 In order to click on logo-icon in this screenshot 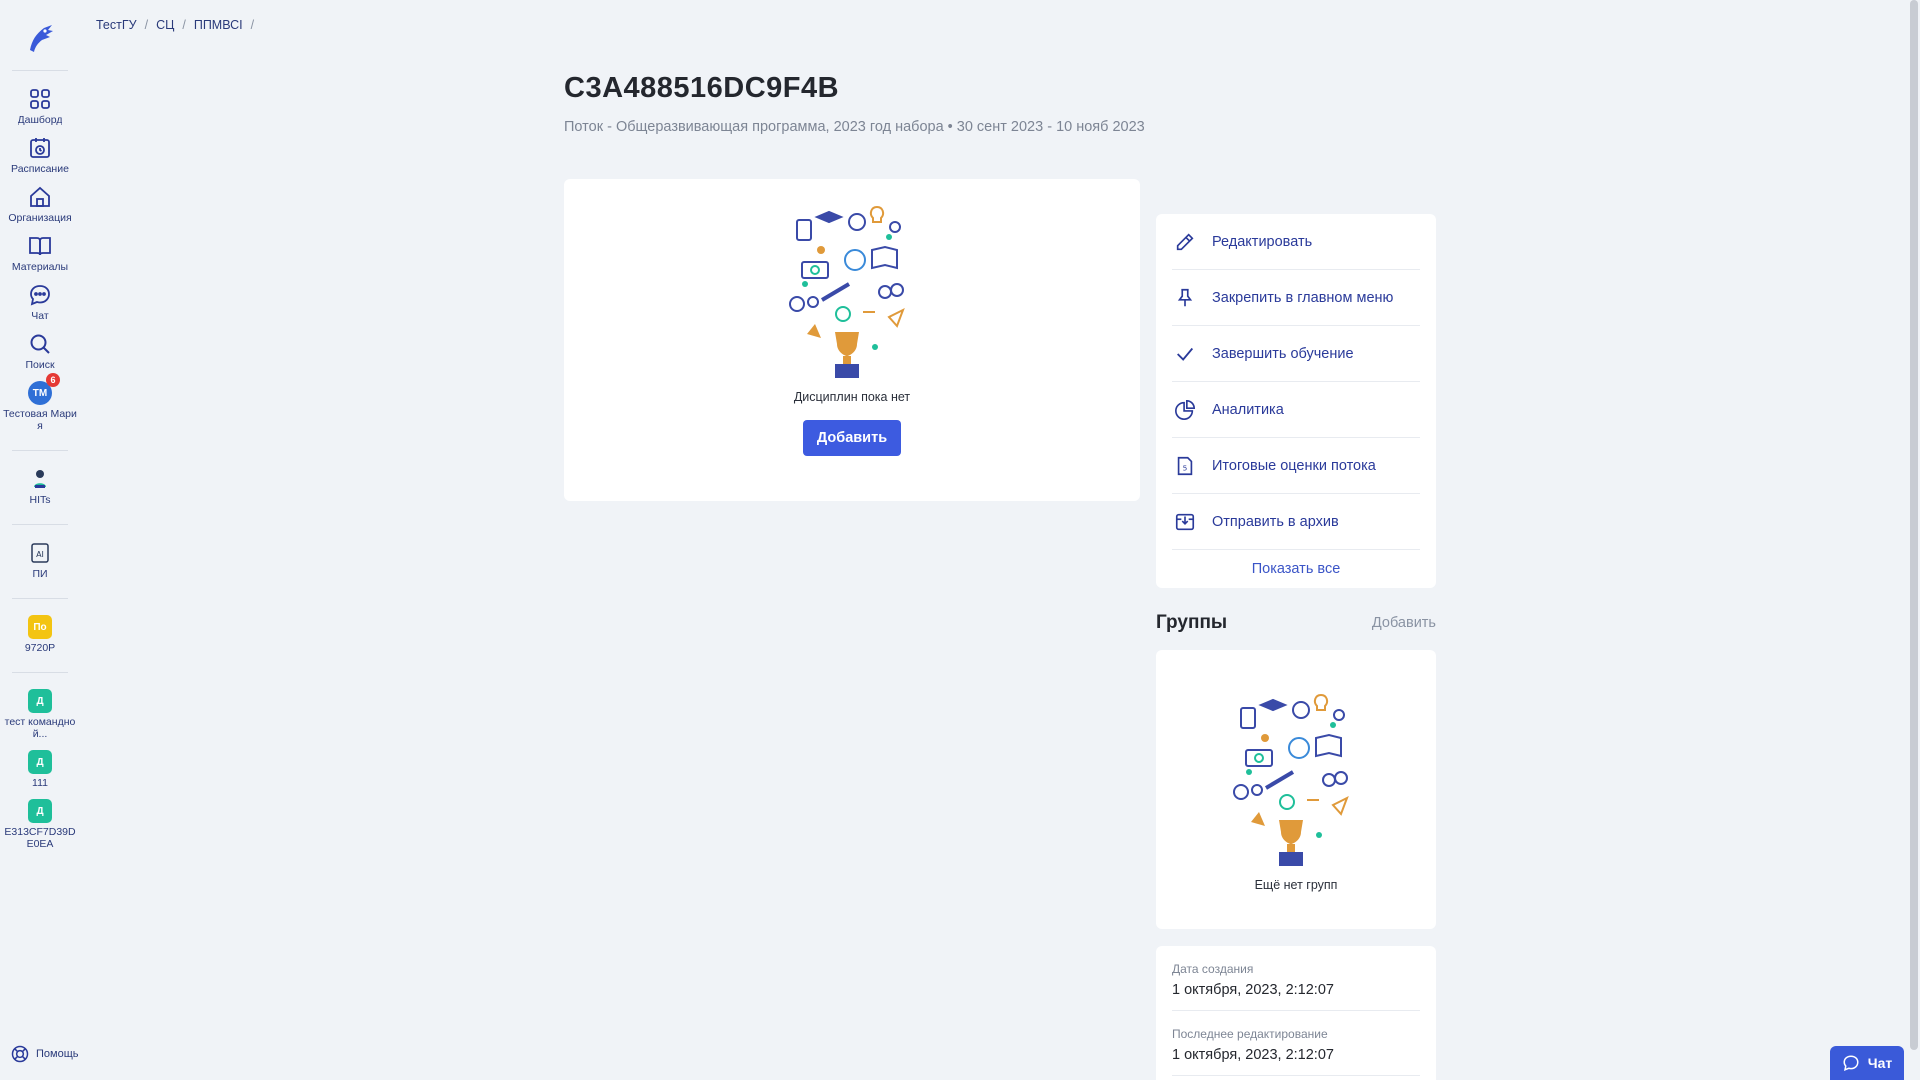, I will do `click(40, 38)`.